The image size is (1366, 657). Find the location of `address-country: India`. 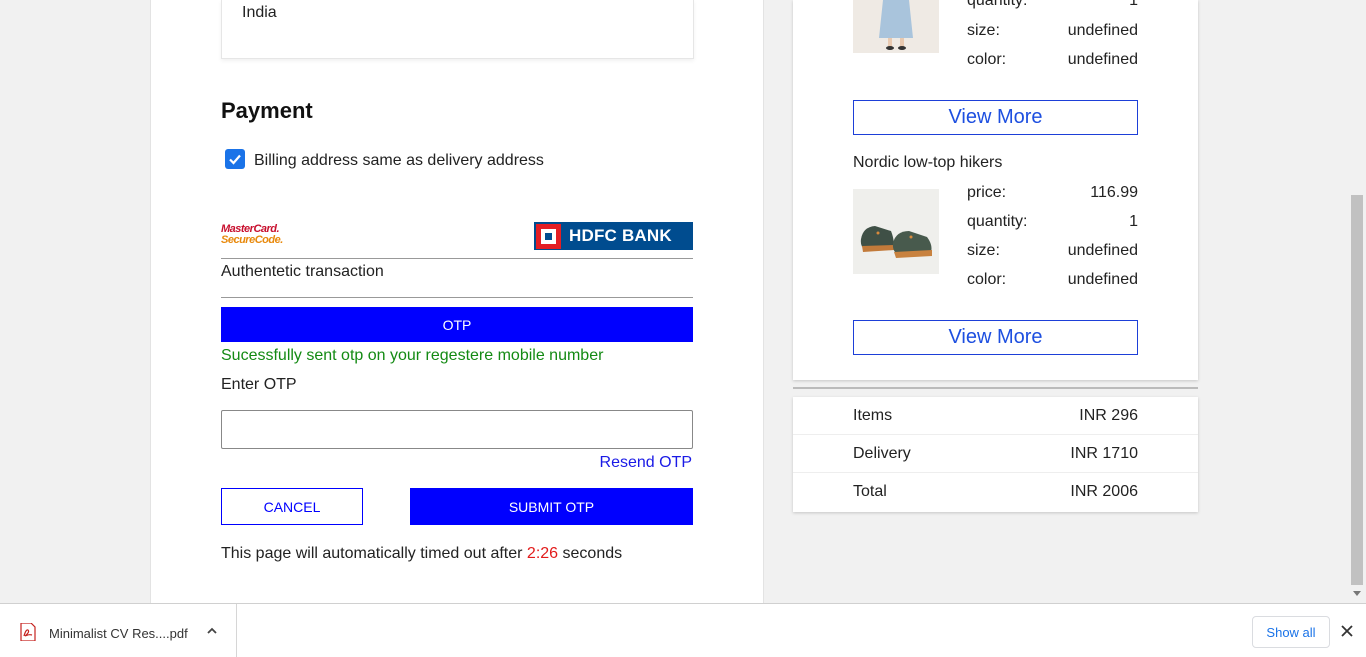

address-country: India is located at coordinates (259, 12).